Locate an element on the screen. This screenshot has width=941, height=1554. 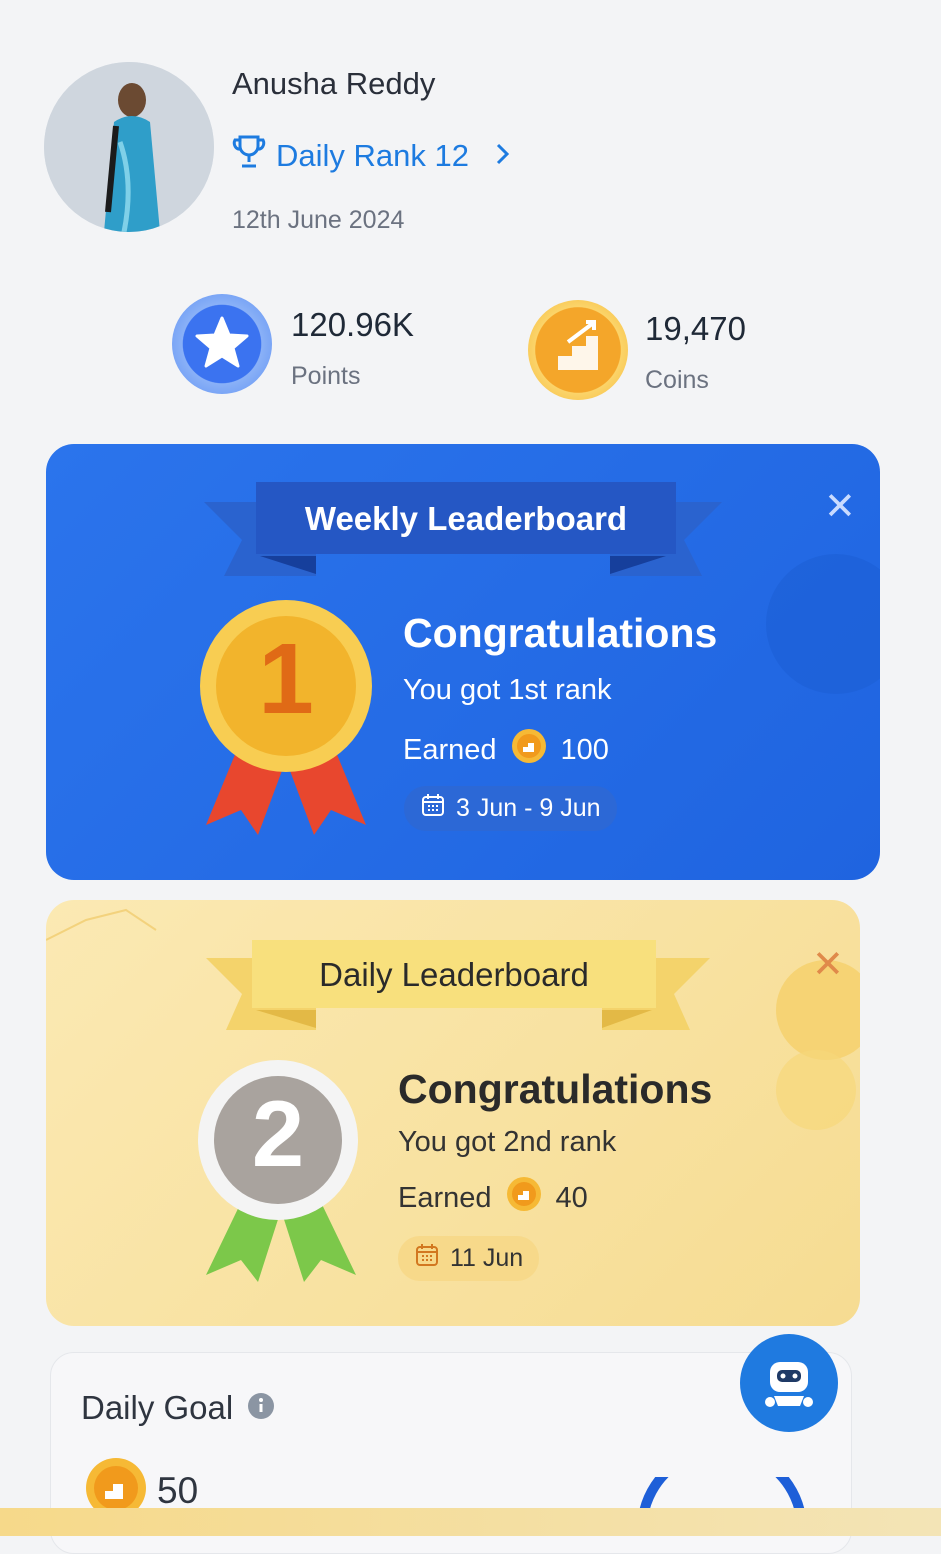
daily-goal-title: Daily Goal is located at coordinates (157, 1407).